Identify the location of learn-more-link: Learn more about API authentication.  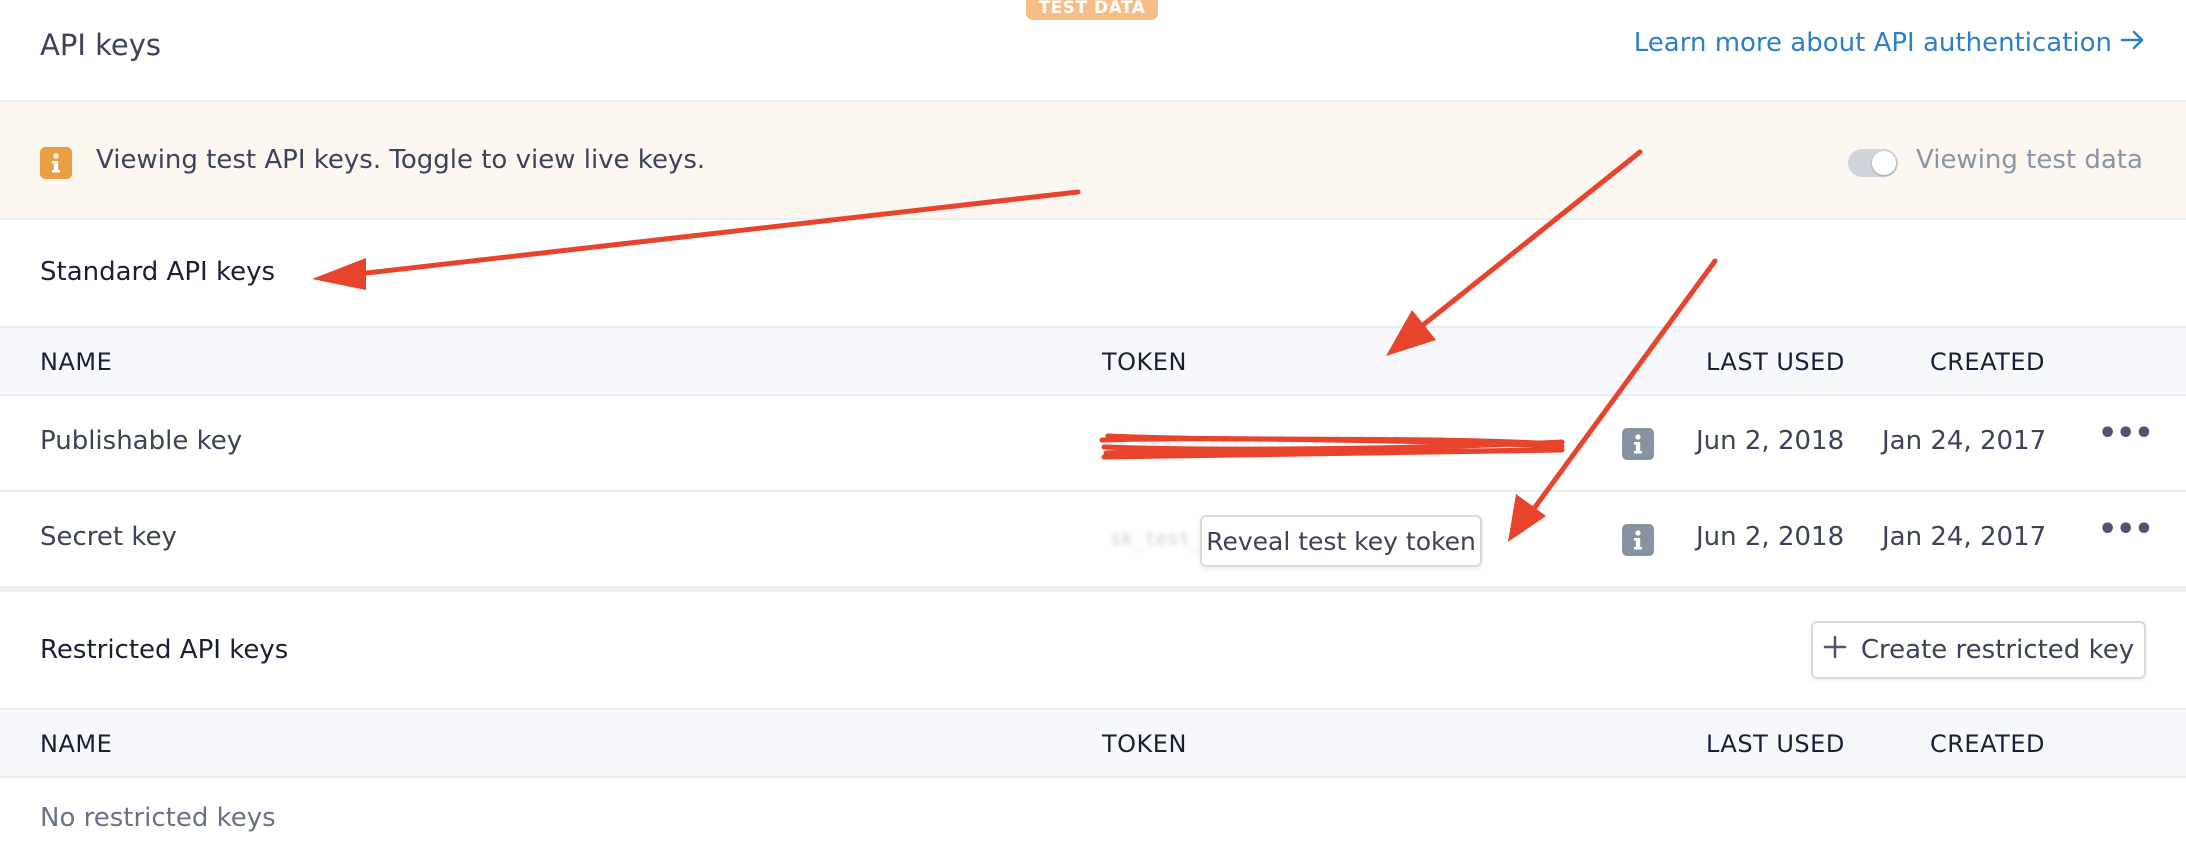
(1890, 43).